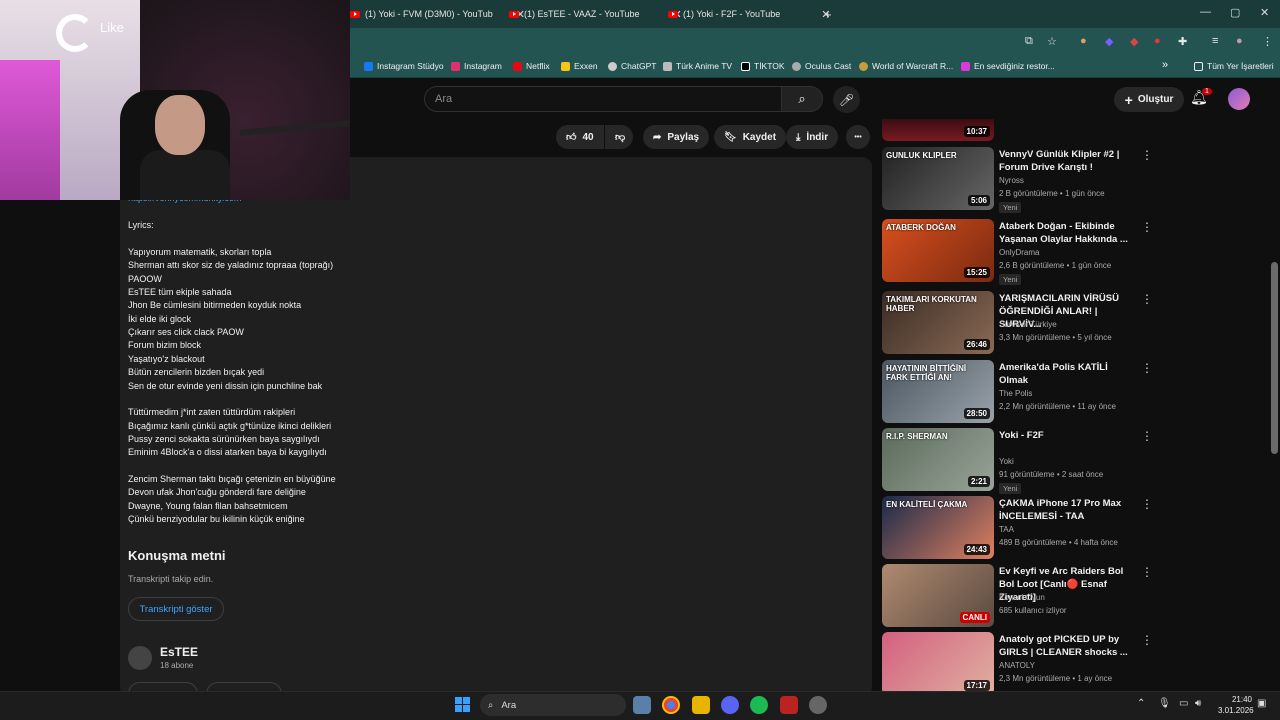  Describe the element at coordinates (1141, 703) in the screenshot. I see `tray-chevron-icon: ⌃` at that location.